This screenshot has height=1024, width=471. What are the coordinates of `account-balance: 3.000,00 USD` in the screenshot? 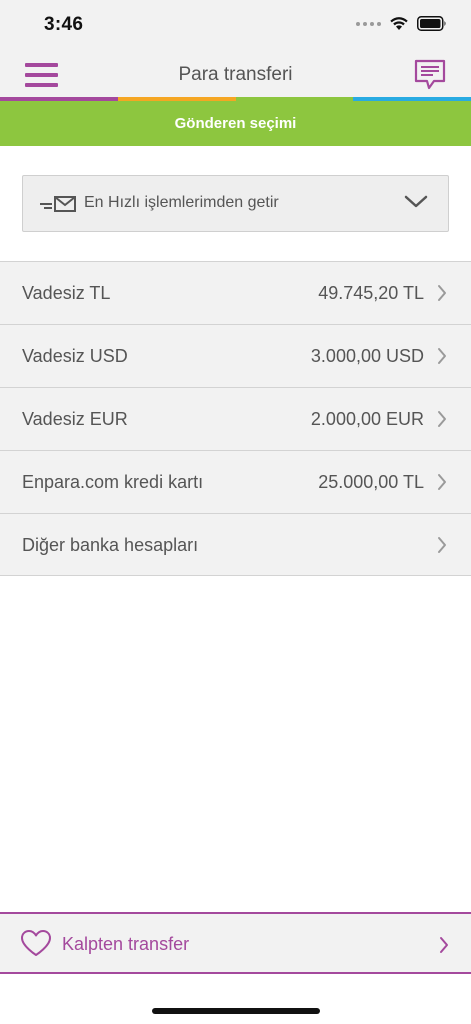 It's located at (367, 356).